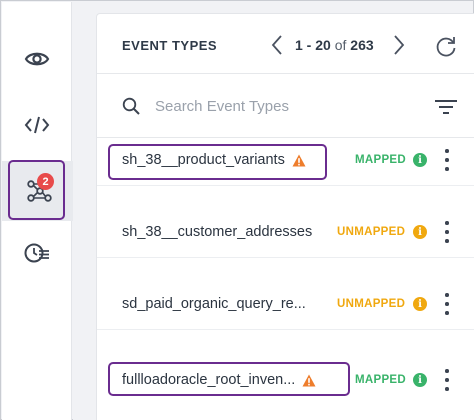 The height and width of the screenshot is (420, 474). I want to click on event-row: sd_paid_organic_query_re... UNMAPPED i, so click(285, 294).